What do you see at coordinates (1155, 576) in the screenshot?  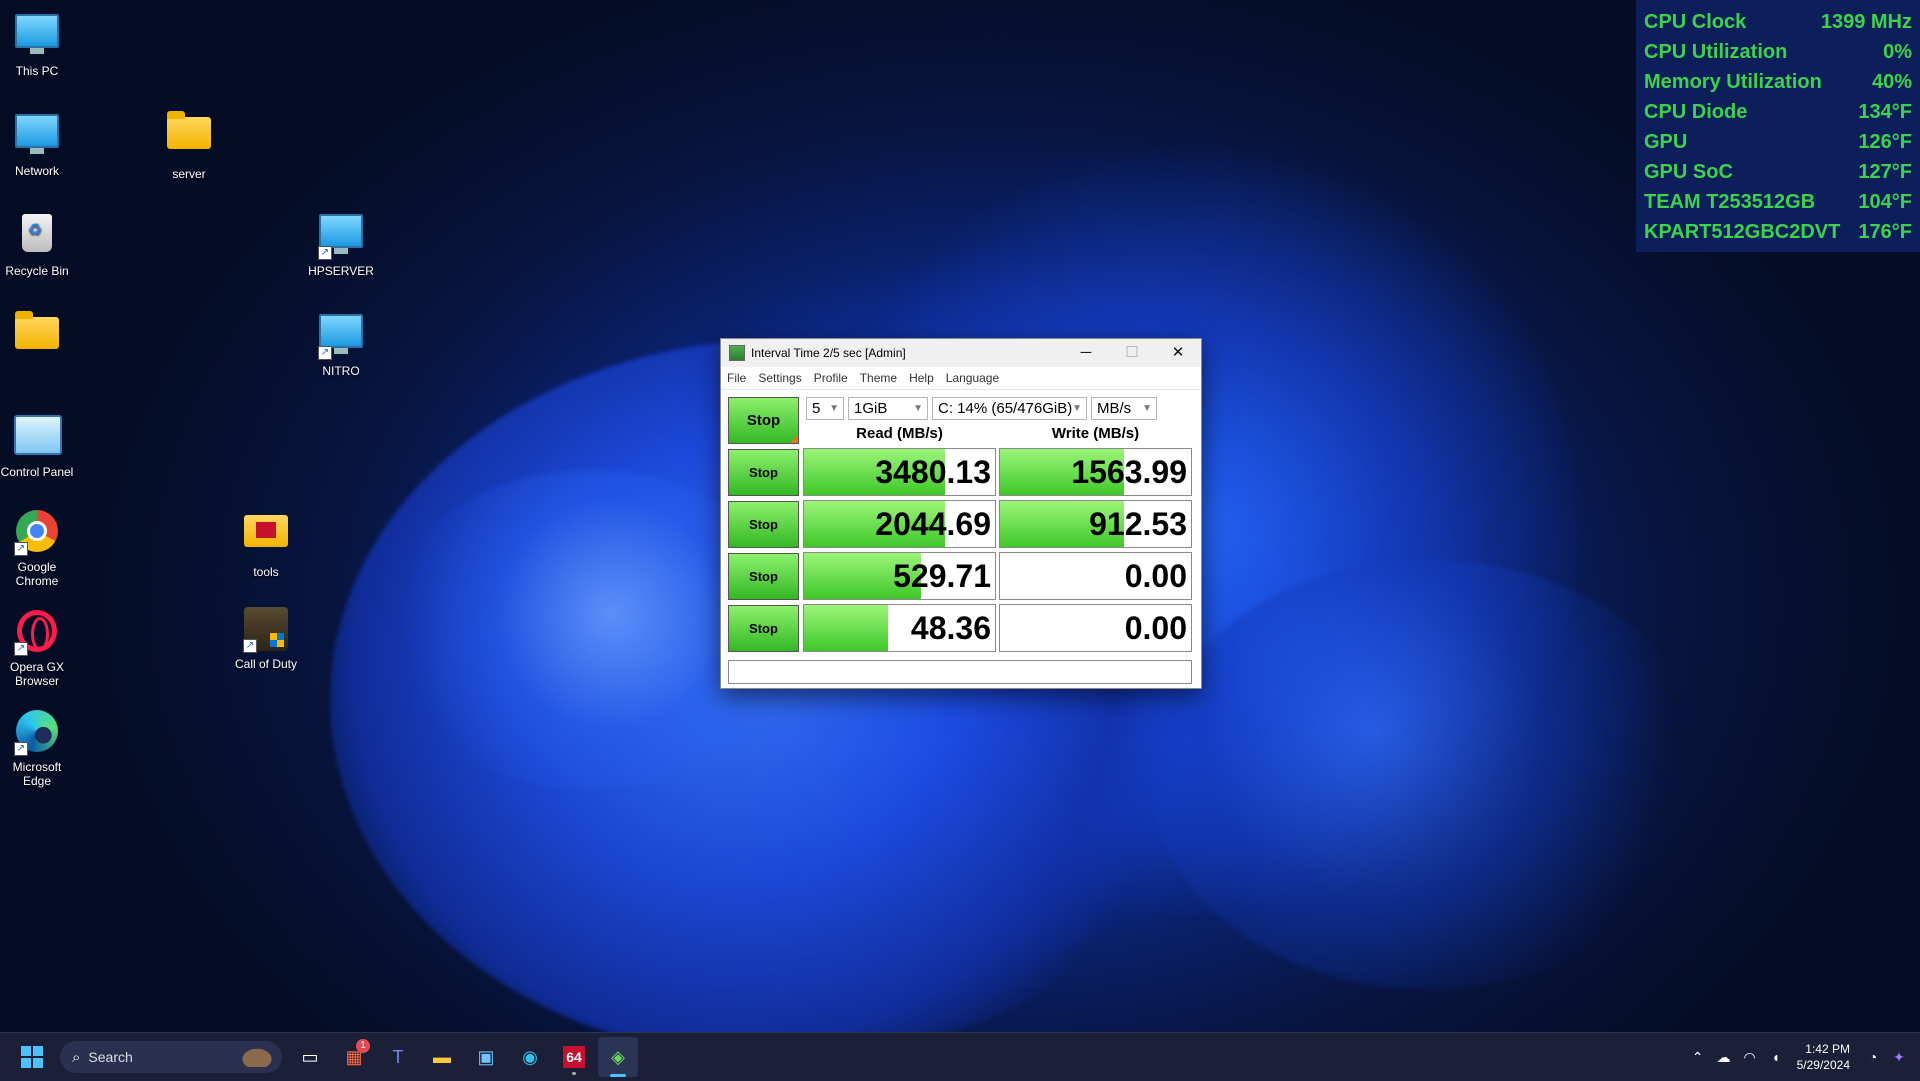 I see `write-value: 0.00` at bounding box center [1155, 576].